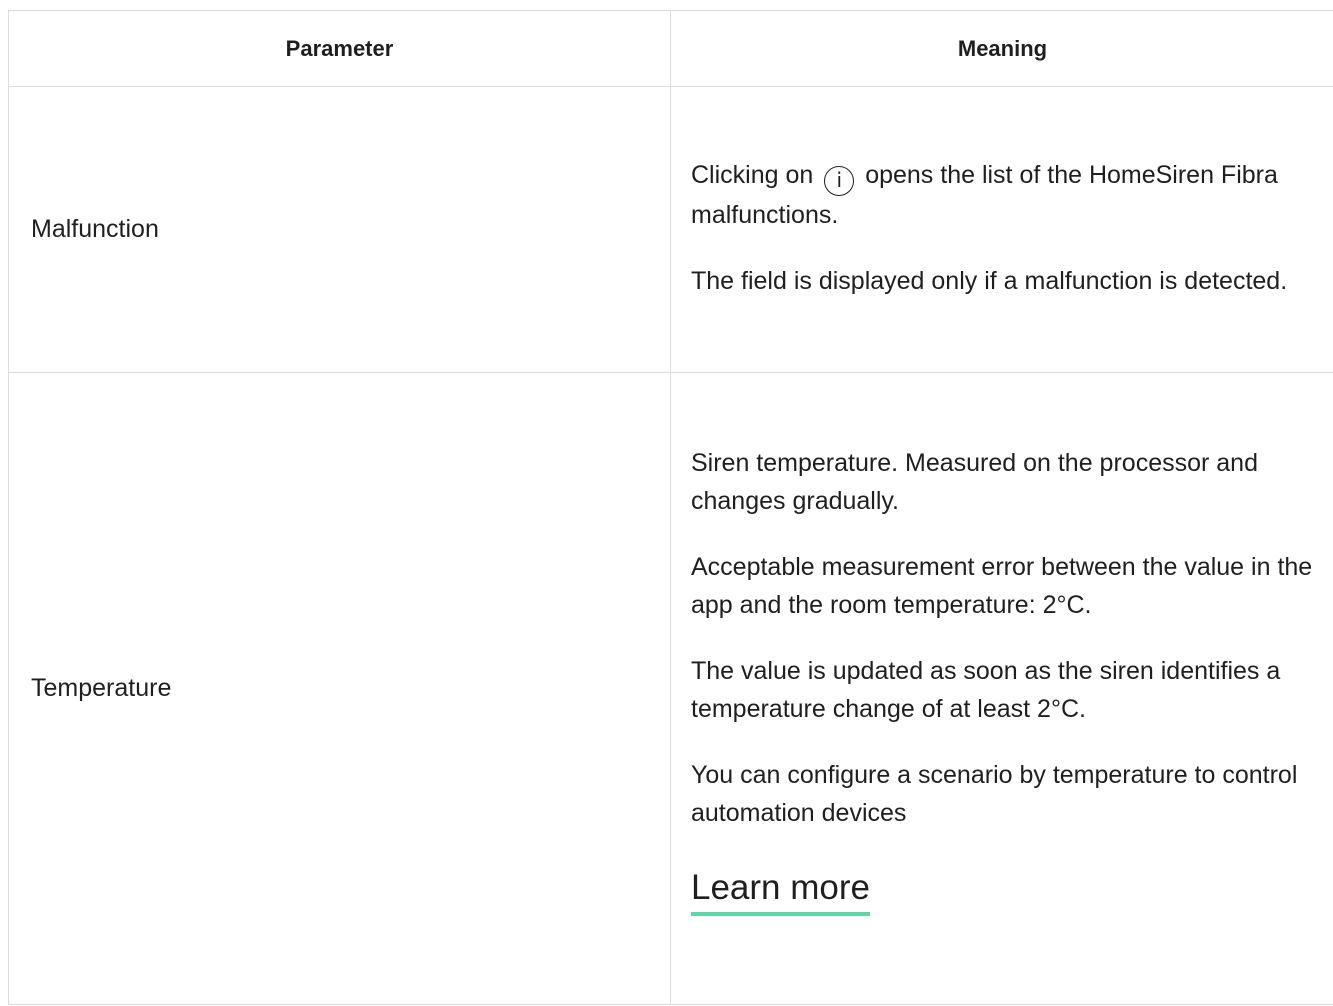 This screenshot has height=1006, width=1333. I want to click on table-header-row: Parameter Meaning, so click(670, 48).